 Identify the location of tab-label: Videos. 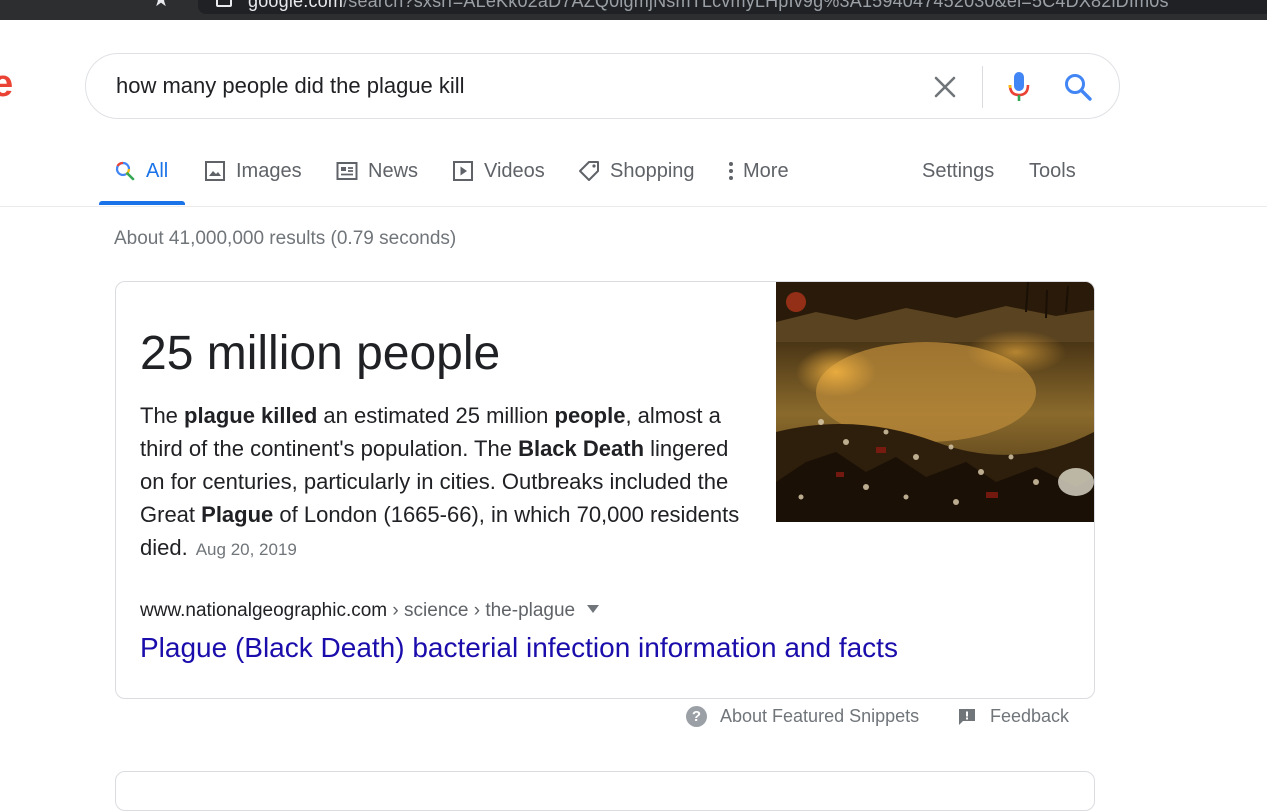
(514, 171).